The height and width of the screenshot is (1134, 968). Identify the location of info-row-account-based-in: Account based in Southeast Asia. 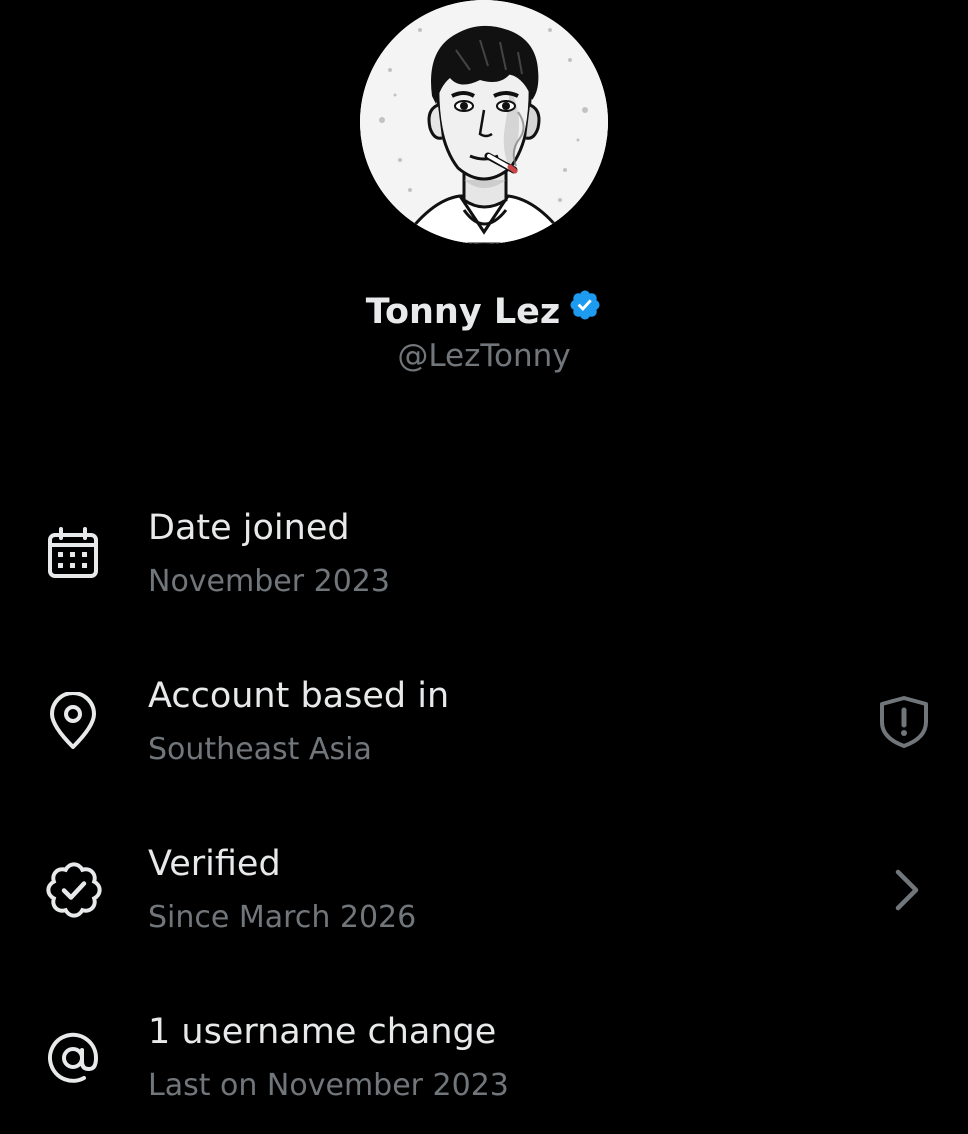
(484, 723).